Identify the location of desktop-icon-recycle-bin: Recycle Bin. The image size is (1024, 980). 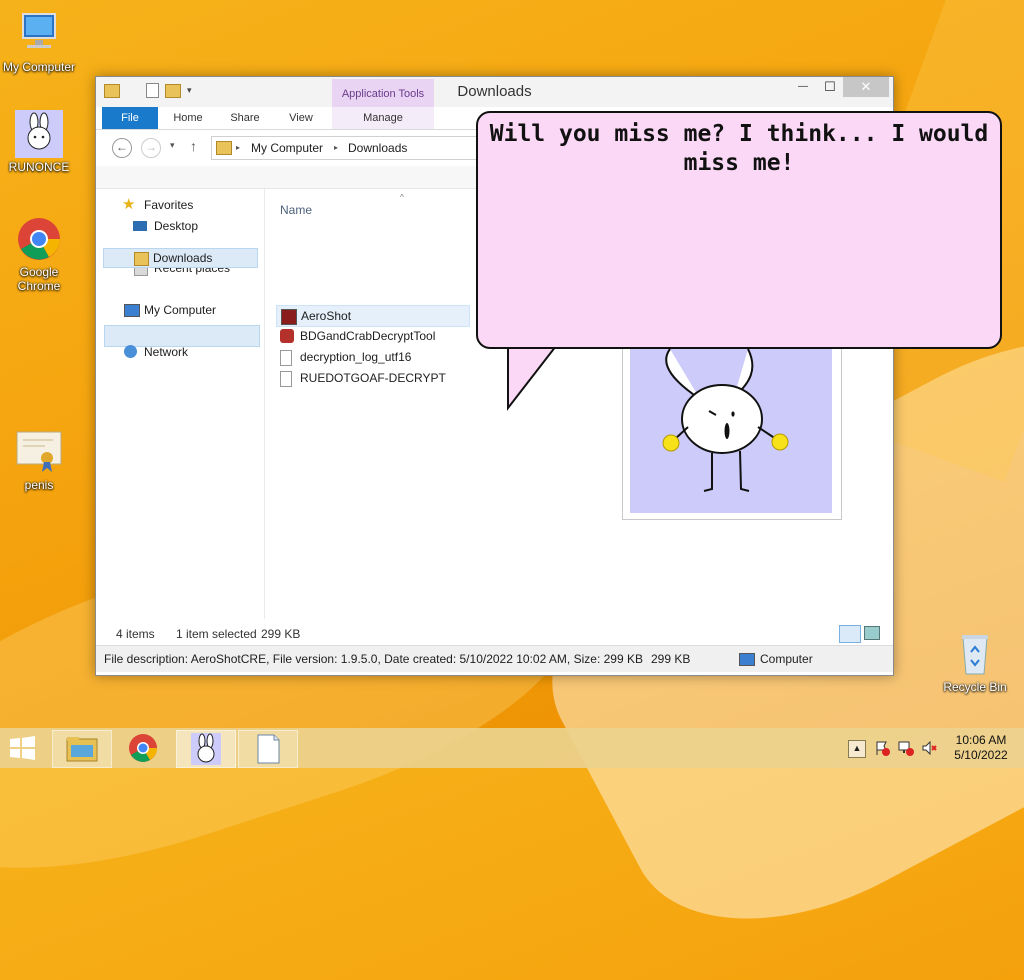
(975, 662).